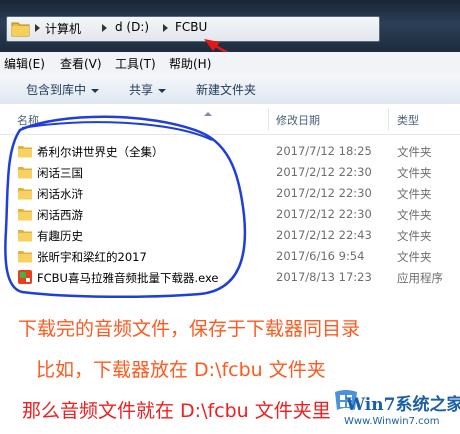 The height and width of the screenshot is (434, 460). I want to click on annotation-line-2: 比如，下载器放在 D:\fcbu 文件夹, so click(181, 370).